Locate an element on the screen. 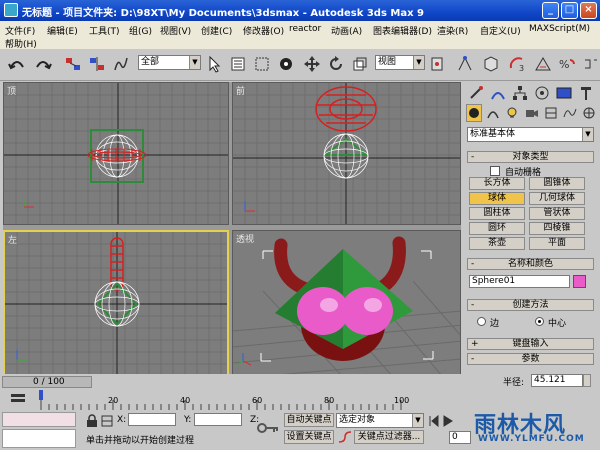 This screenshot has width=600, height=450. lights-category-icon is located at coordinates (512, 113).